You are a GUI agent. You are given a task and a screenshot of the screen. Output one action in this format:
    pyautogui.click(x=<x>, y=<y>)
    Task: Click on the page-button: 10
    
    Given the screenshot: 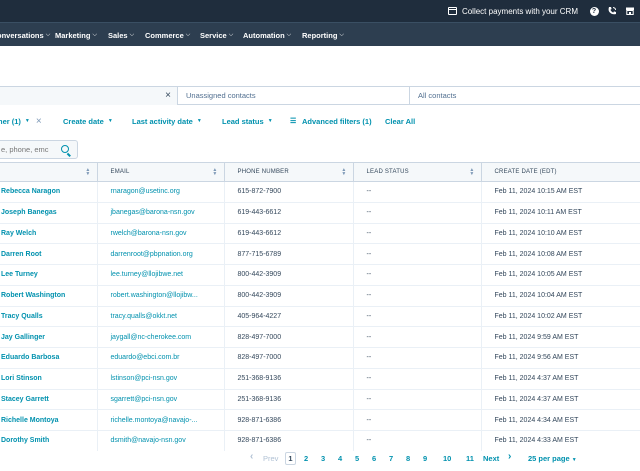 What is the action you would take?
    pyautogui.click(x=447, y=458)
    